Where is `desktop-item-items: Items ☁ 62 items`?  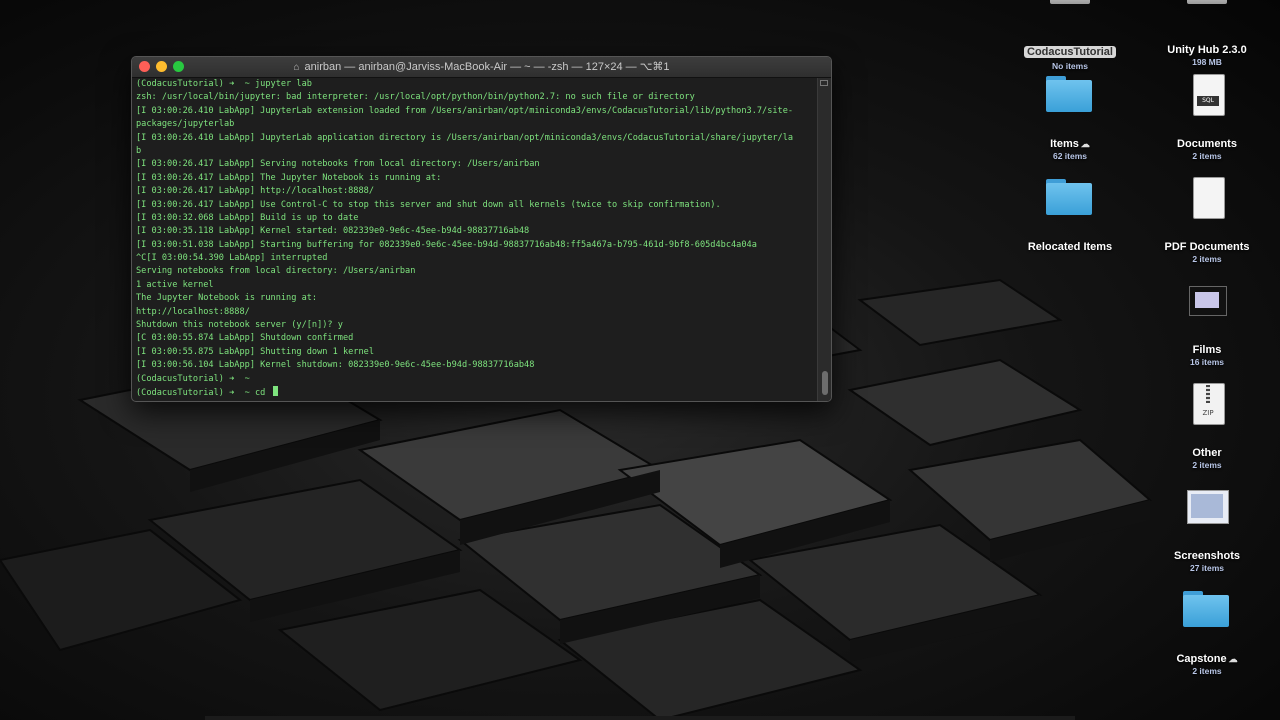 desktop-item-items: Items ☁ 62 items is located at coordinates (1070, 117).